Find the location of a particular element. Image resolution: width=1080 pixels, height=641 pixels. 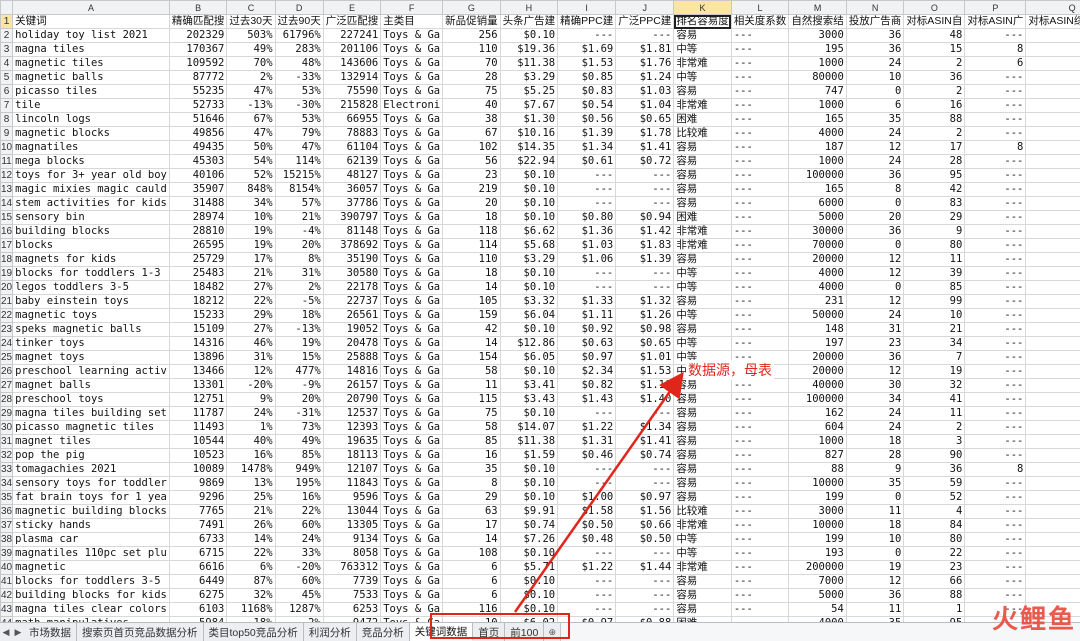

cell: $1.04 is located at coordinates (645, 106).